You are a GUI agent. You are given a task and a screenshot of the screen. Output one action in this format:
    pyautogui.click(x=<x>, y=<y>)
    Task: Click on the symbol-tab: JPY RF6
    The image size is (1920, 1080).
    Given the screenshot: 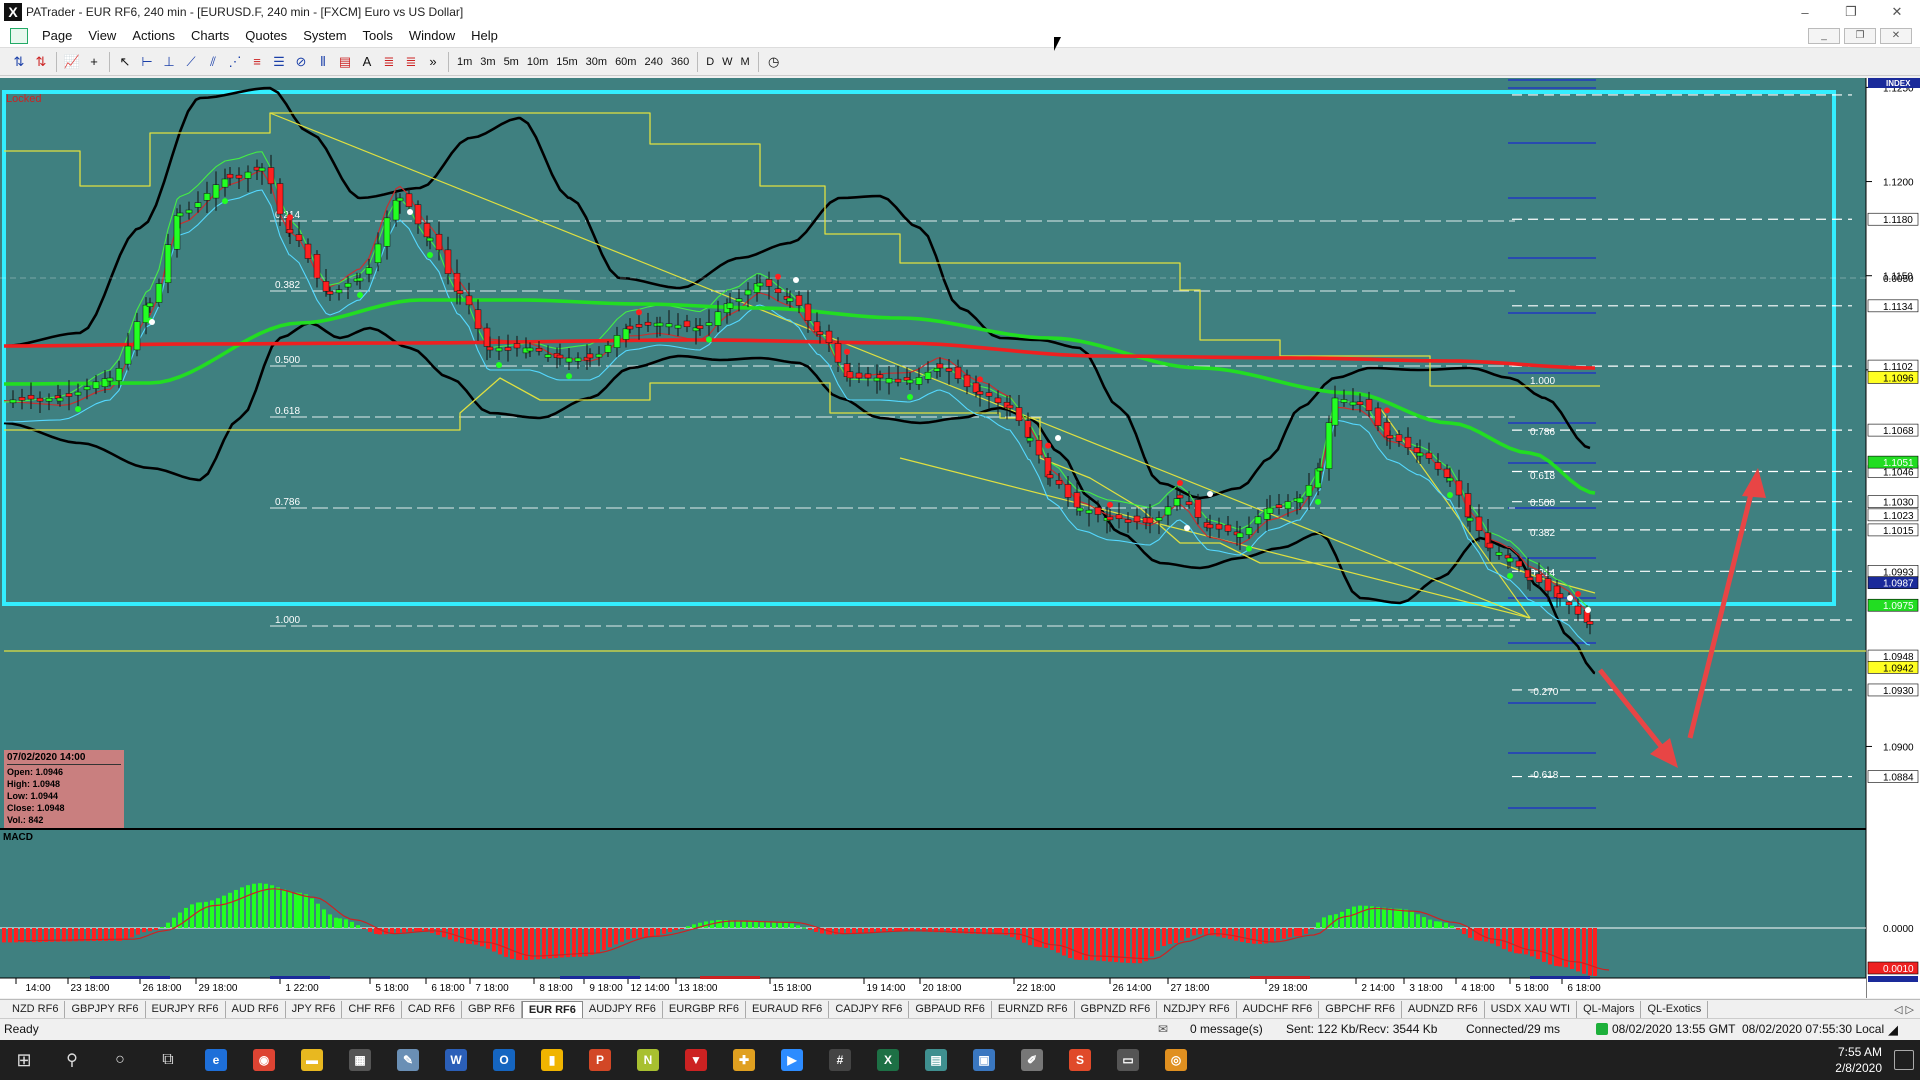 What is the action you would take?
    pyautogui.click(x=314, y=1009)
    